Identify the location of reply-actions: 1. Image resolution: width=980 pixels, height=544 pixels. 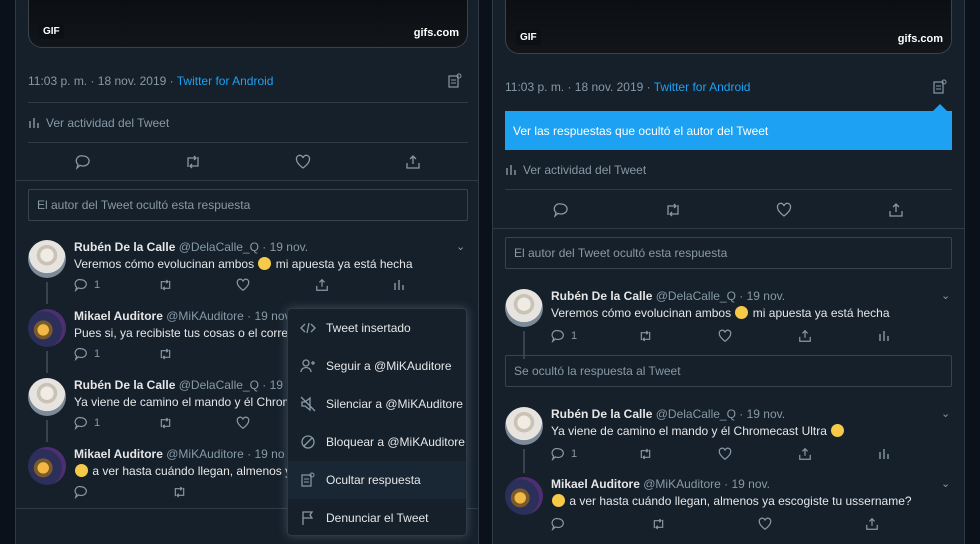
(155, 354).